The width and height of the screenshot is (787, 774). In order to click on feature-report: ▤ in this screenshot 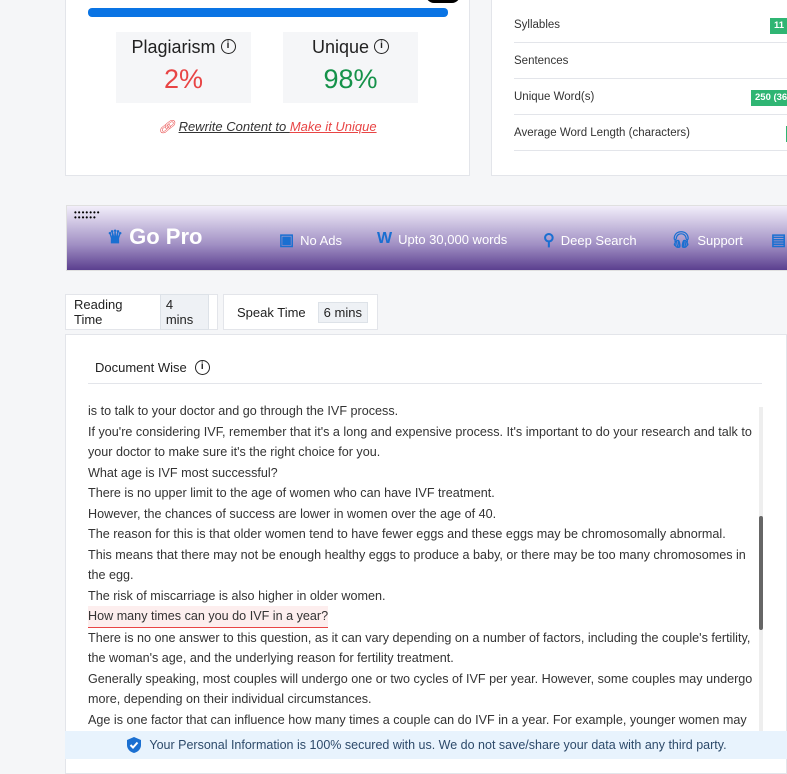, I will do `click(778, 240)`.